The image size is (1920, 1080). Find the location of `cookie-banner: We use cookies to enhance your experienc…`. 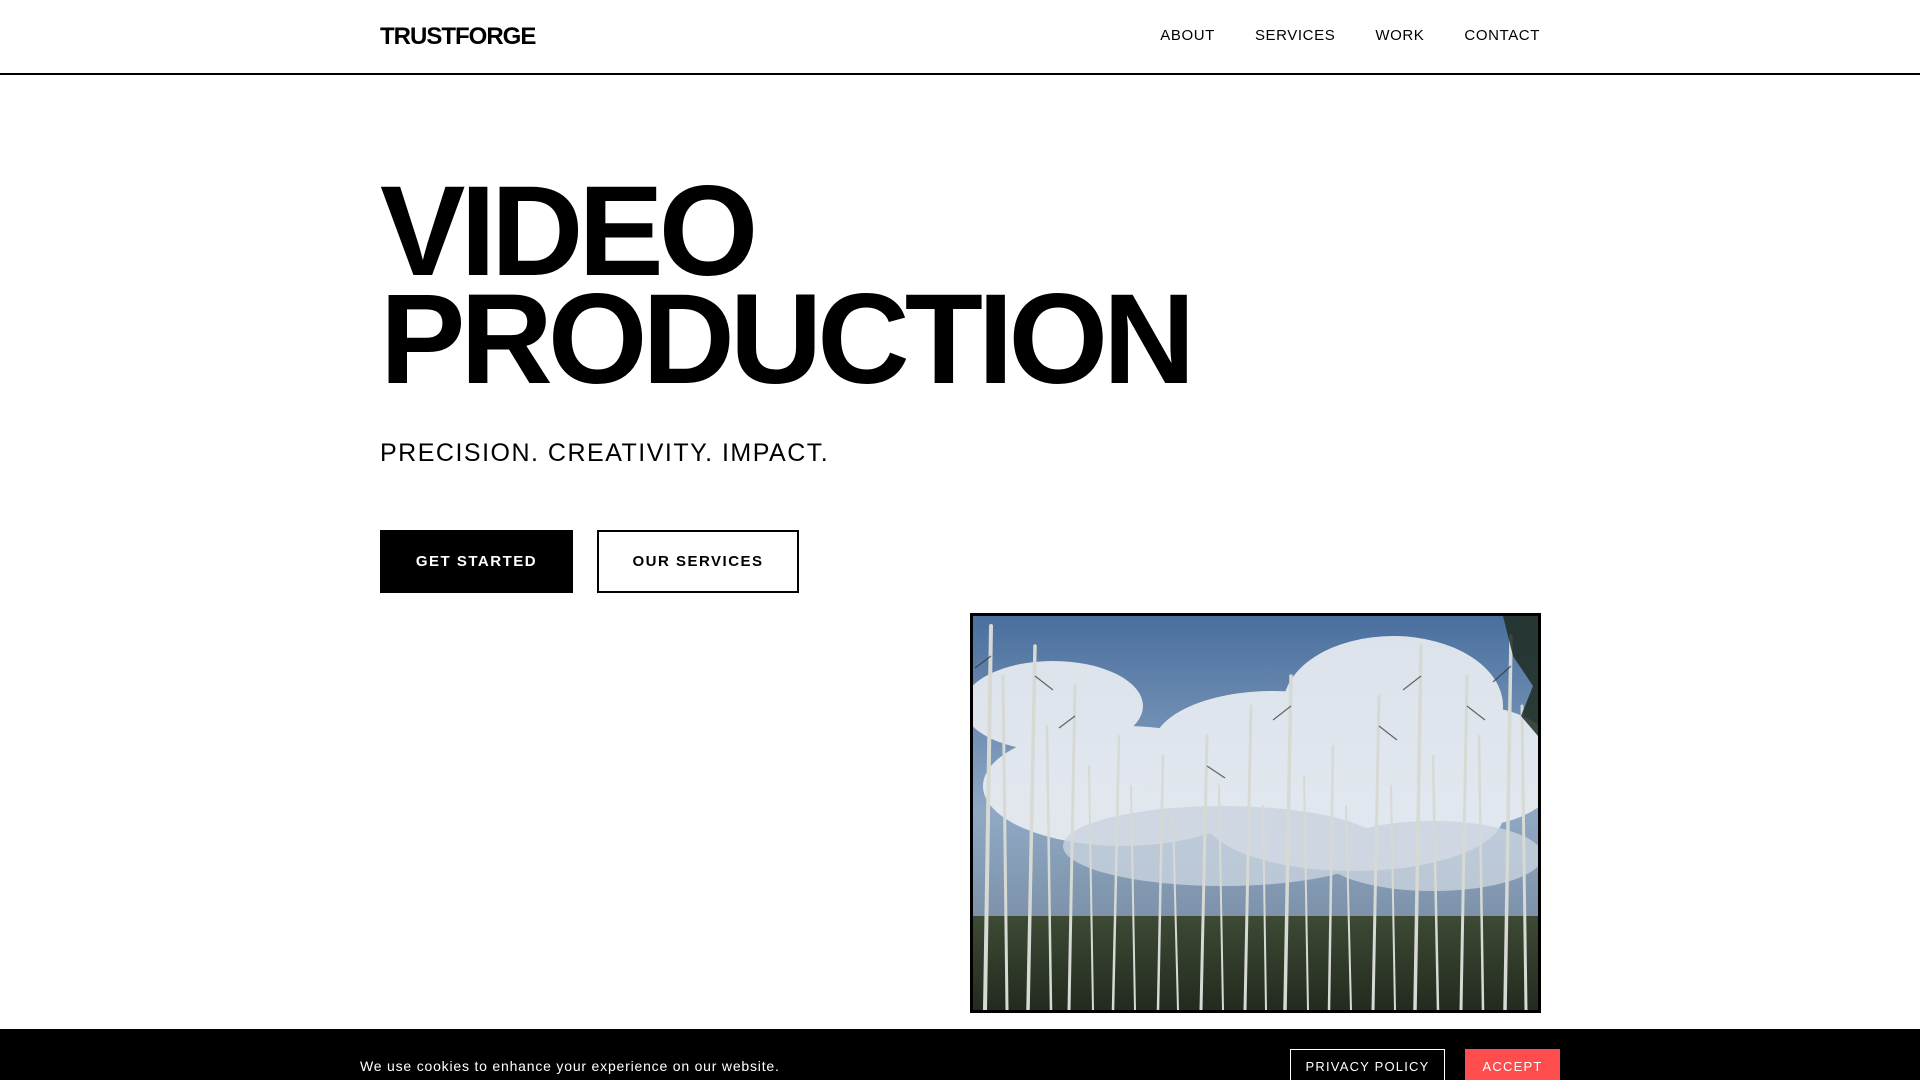

cookie-banner: We use cookies to enhance your experienc… is located at coordinates (960, 1054).